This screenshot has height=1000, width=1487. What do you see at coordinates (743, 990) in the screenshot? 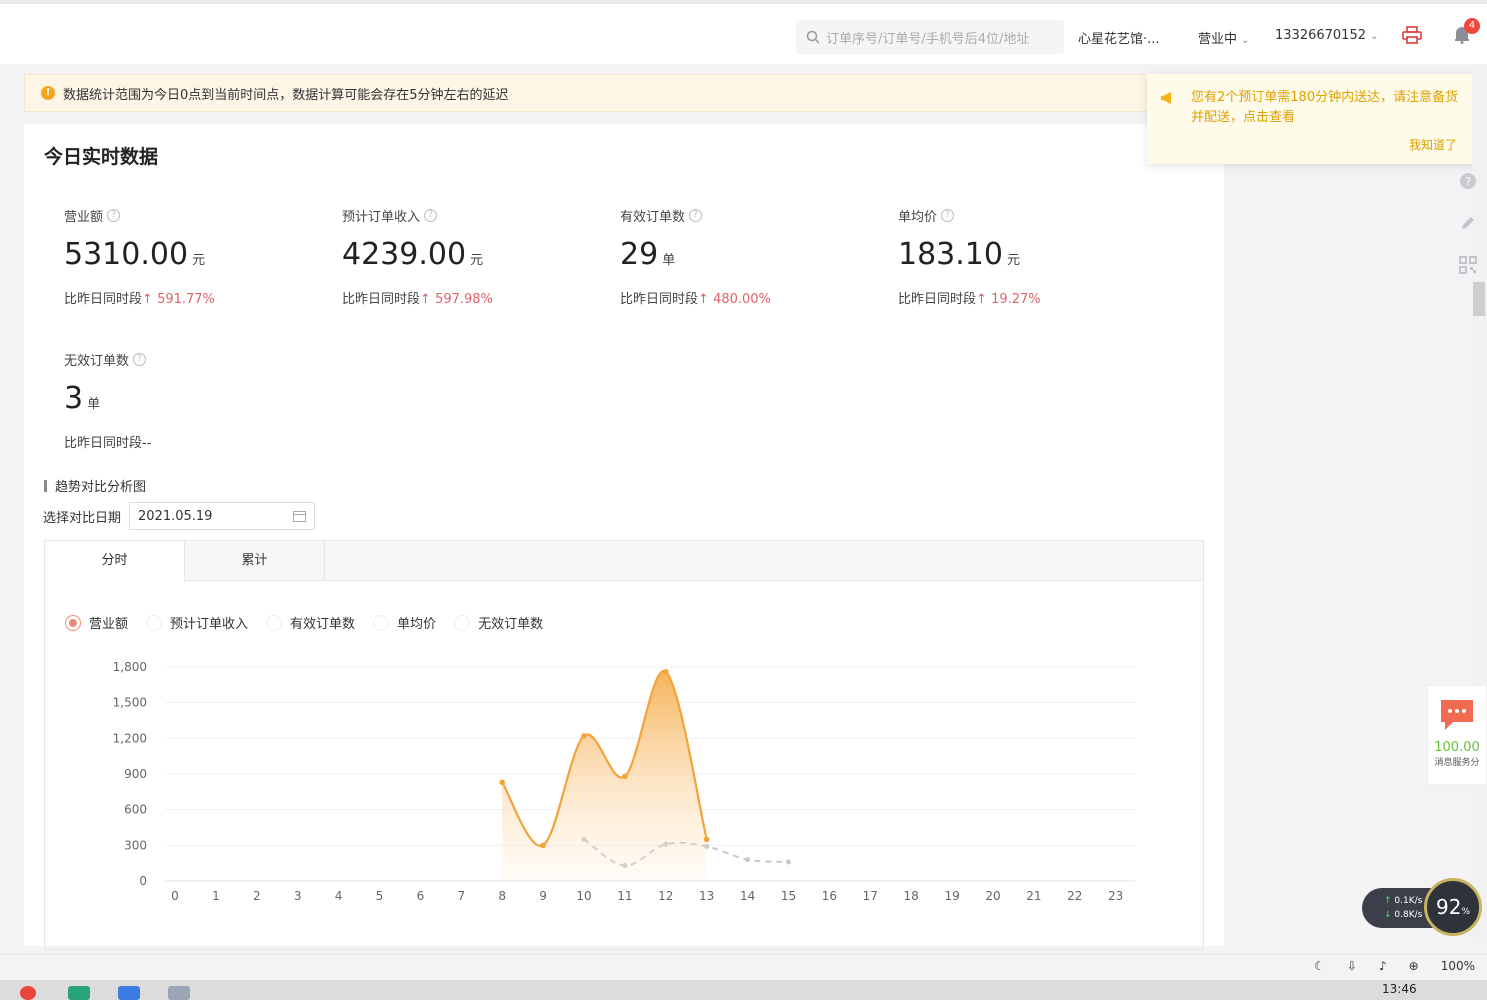
I see `os-taskbar` at bounding box center [743, 990].